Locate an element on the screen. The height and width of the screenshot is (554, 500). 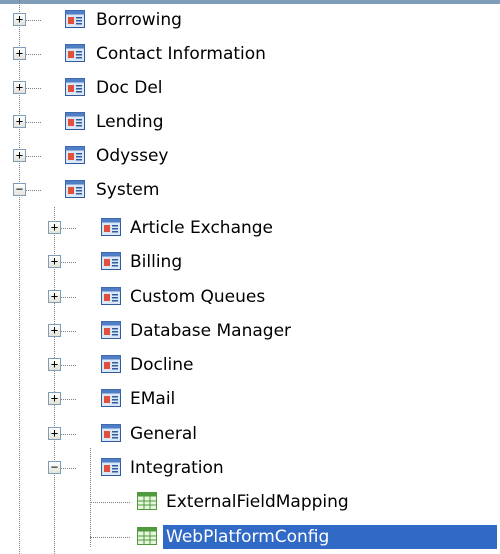
tree-node-article-exchange: + Article Exchange is located at coordinates (250, 228).